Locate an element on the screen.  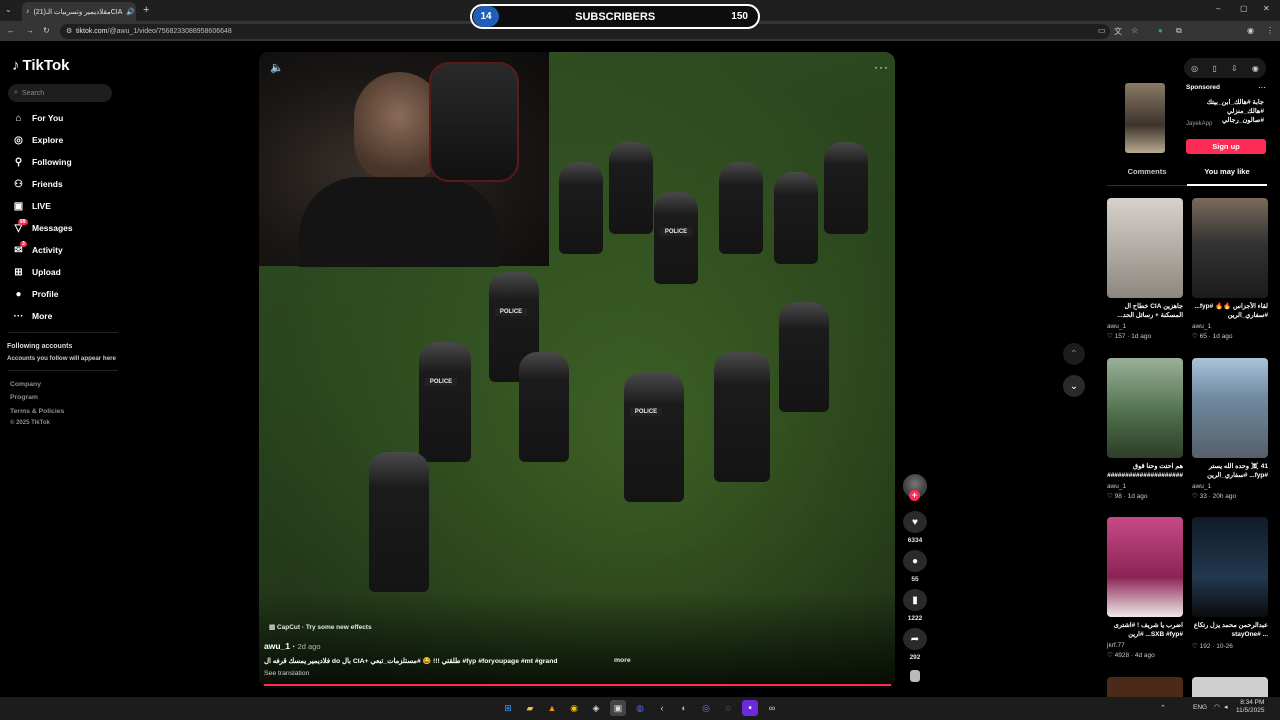
nav-friends: ⚇ Friends is located at coordinates (67, 184).